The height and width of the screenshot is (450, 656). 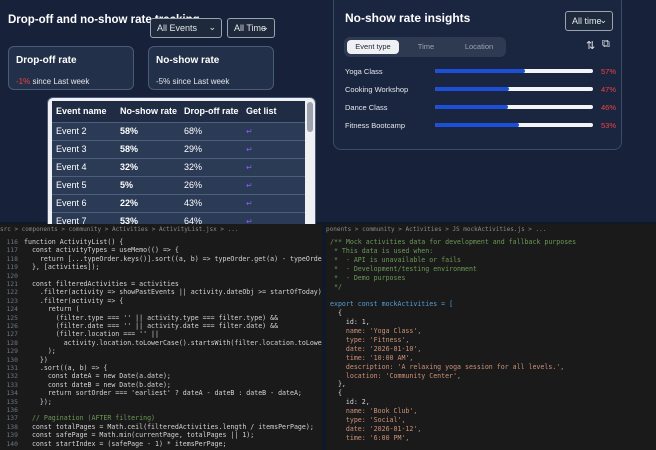 What do you see at coordinates (90, 418) in the screenshot?
I see `code-line: // Pagination (AFTER filtering)` at bounding box center [90, 418].